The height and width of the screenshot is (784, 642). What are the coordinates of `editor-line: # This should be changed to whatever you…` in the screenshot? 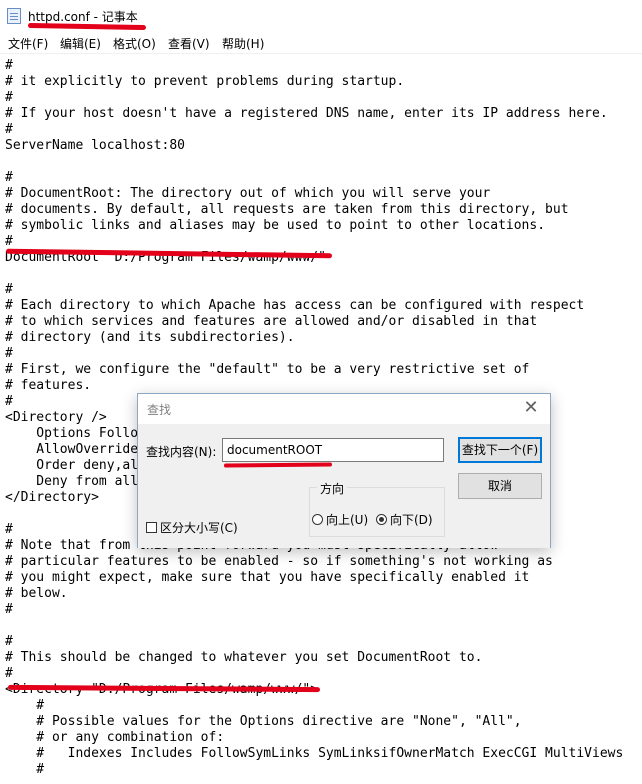 It's located at (244, 657).